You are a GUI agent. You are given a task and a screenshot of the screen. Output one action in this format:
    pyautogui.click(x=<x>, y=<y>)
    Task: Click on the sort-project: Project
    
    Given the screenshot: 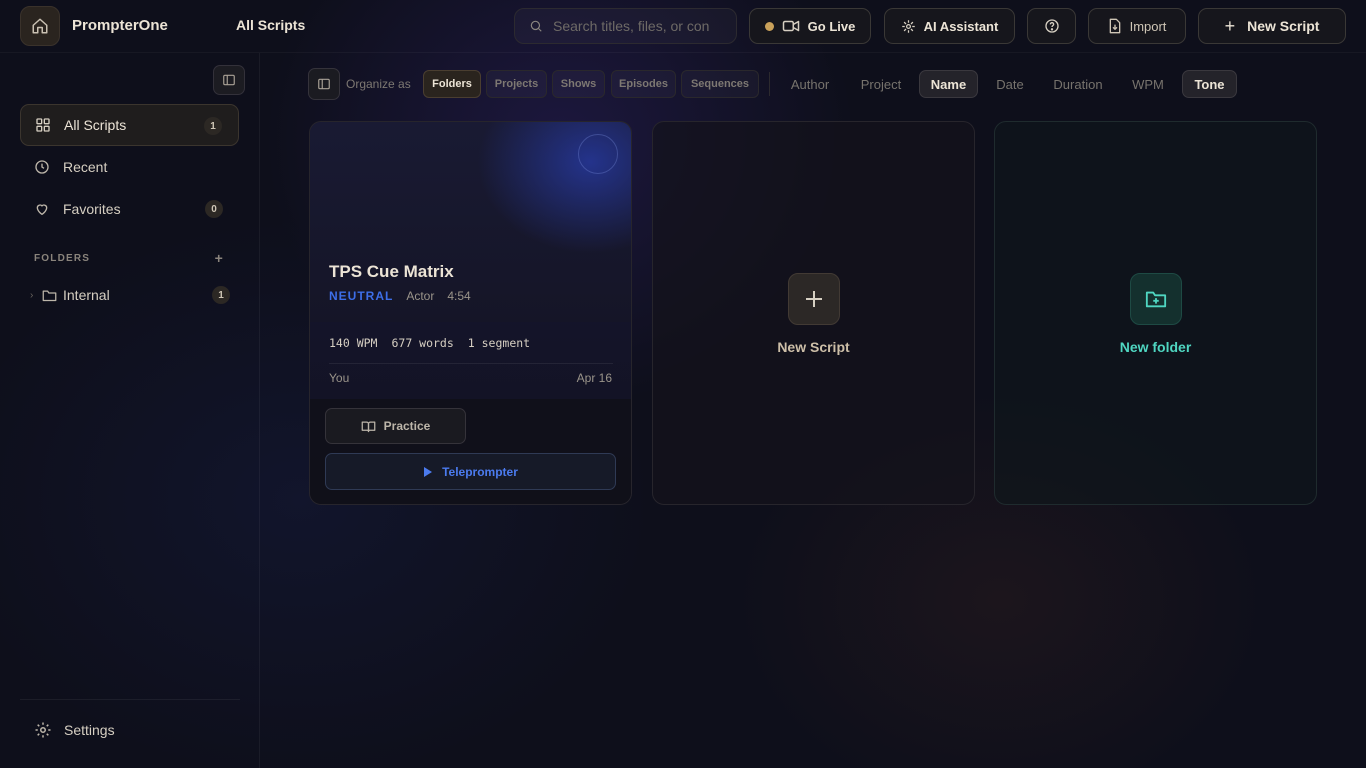 What is the action you would take?
    pyautogui.click(x=881, y=84)
    